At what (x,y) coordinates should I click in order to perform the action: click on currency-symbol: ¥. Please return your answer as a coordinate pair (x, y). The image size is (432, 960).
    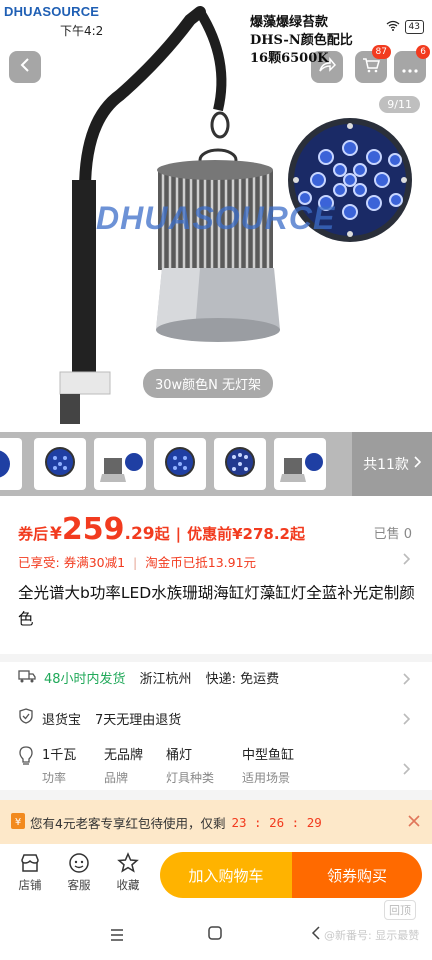
    Looking at the image, I should click on (56, 534).